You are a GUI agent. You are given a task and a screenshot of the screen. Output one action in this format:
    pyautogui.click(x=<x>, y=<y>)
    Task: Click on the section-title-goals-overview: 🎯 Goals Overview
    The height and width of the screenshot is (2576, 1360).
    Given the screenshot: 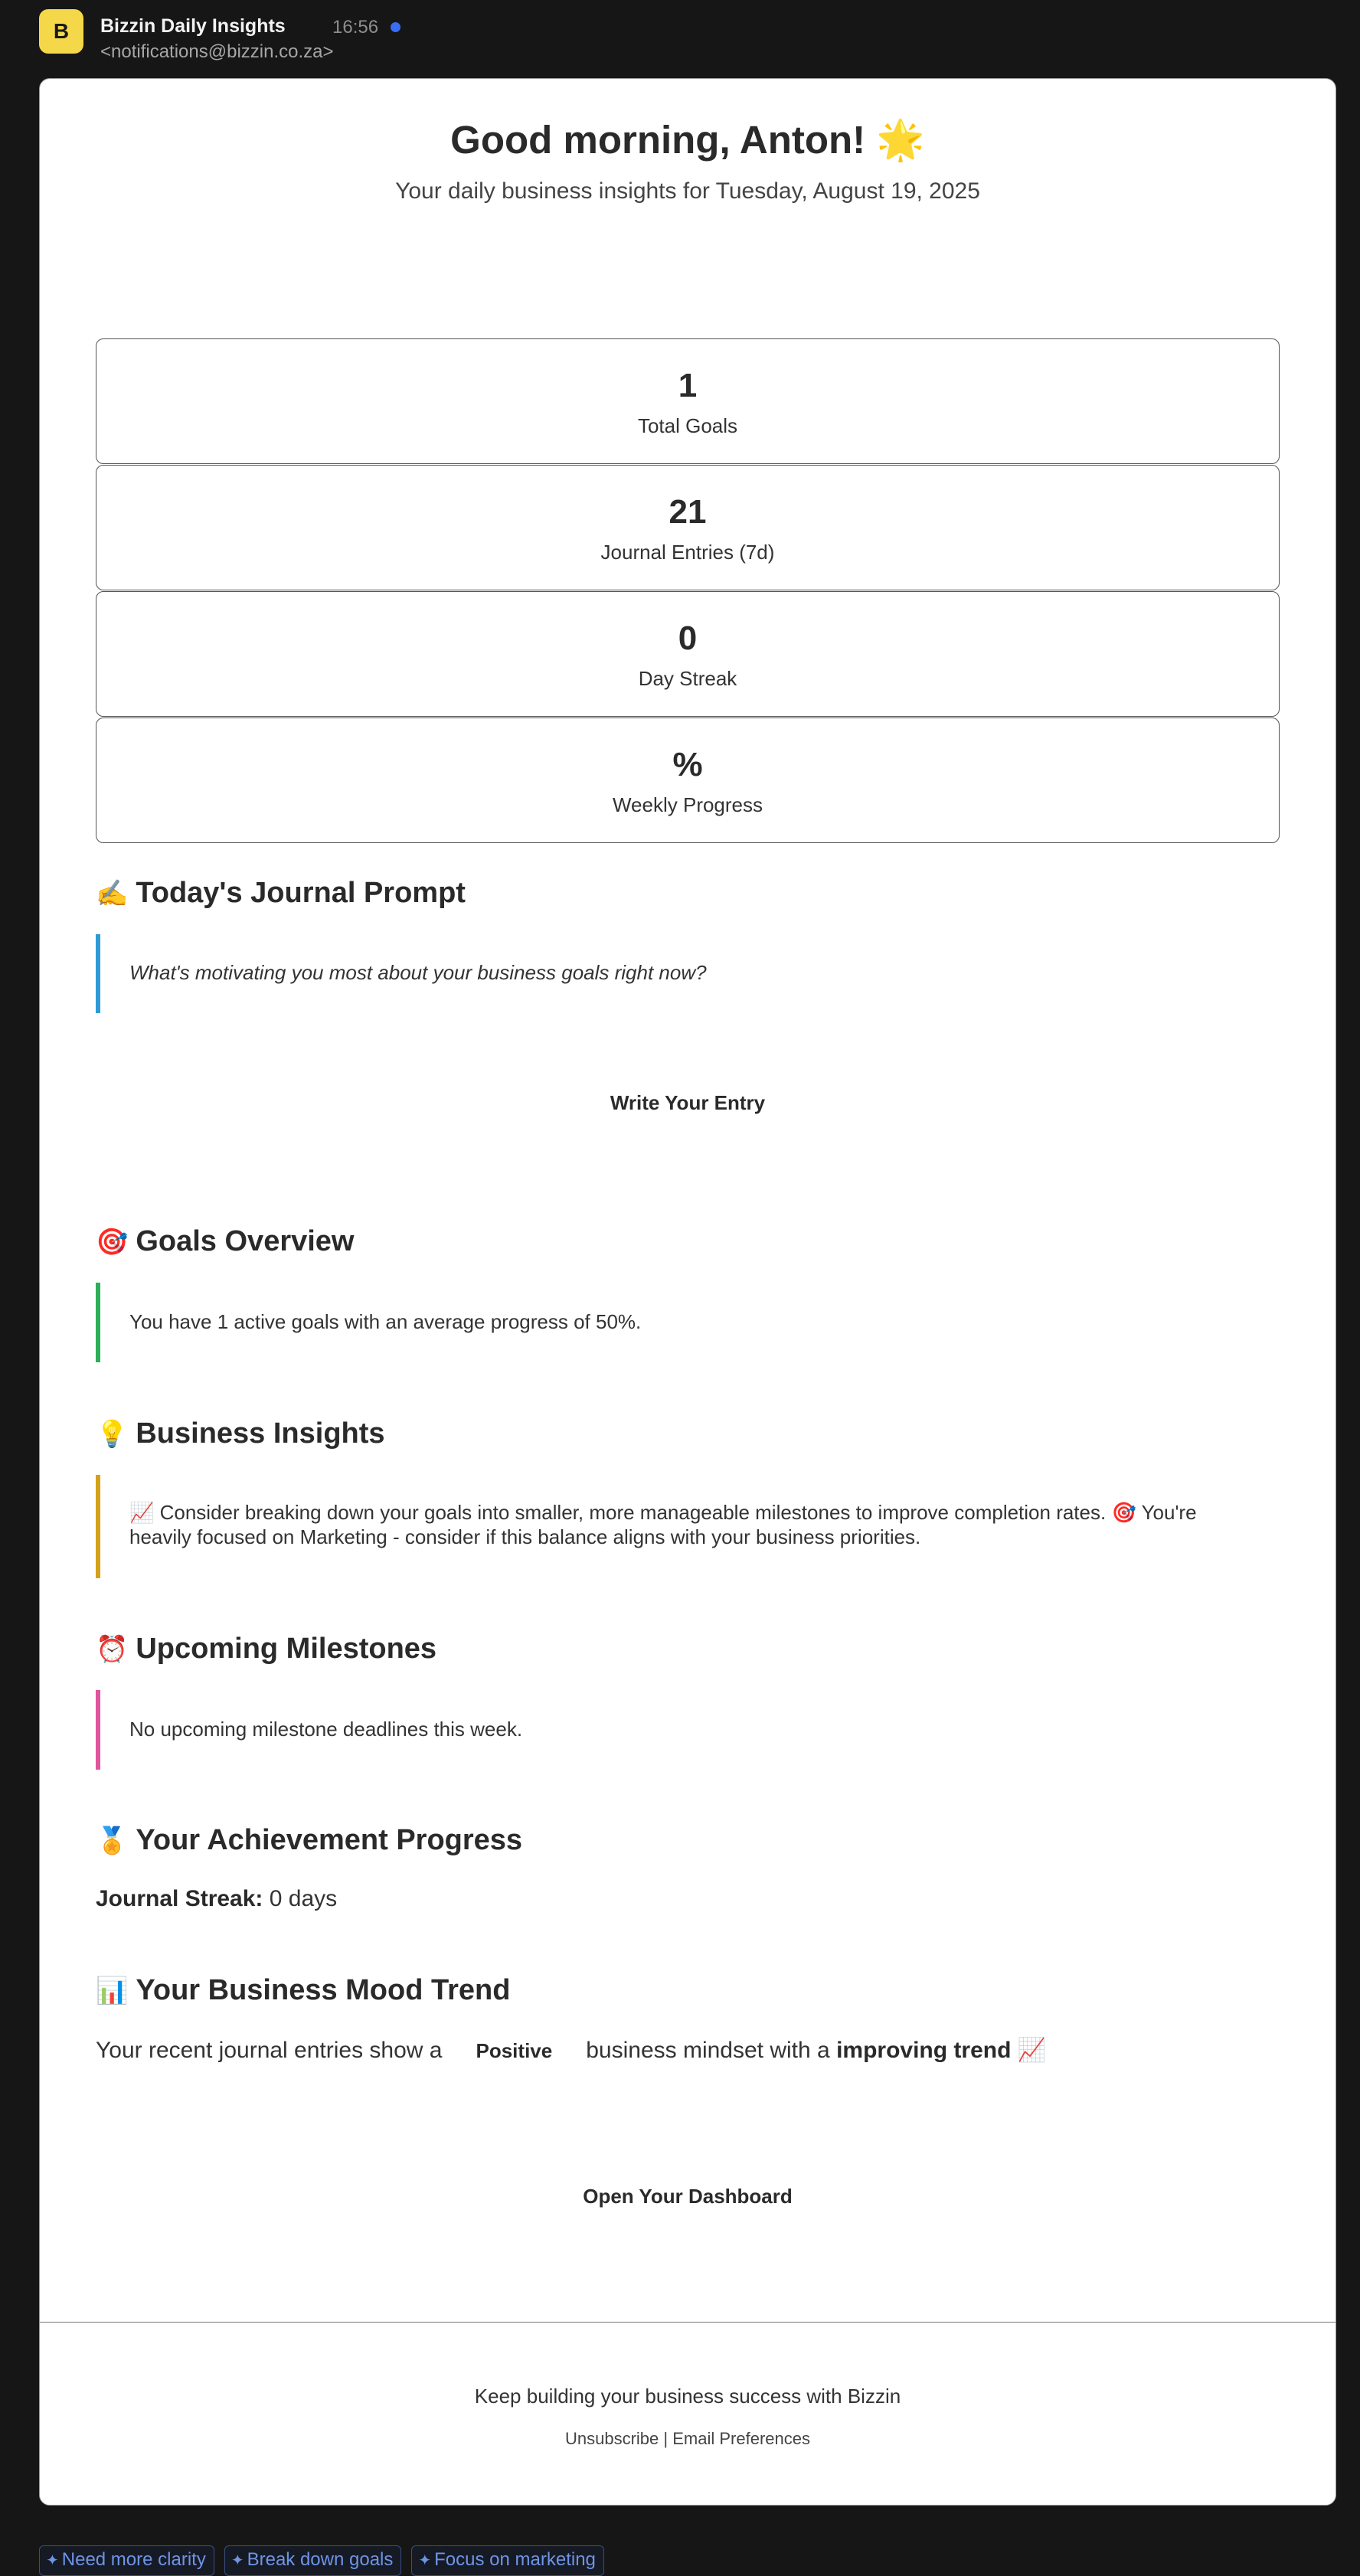 What is the action you would take?
    pyautogui.click(x=225, y=1241)
    